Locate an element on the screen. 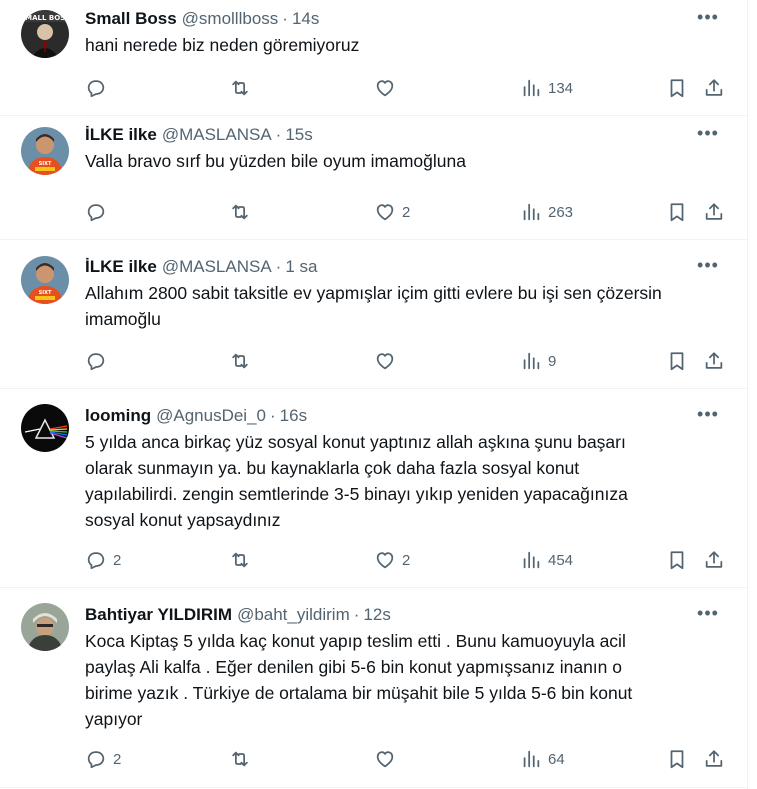 Image resolution: width=757 pixels, height=789 pixels. views-button: 134 is located at coordinates (546, 88).